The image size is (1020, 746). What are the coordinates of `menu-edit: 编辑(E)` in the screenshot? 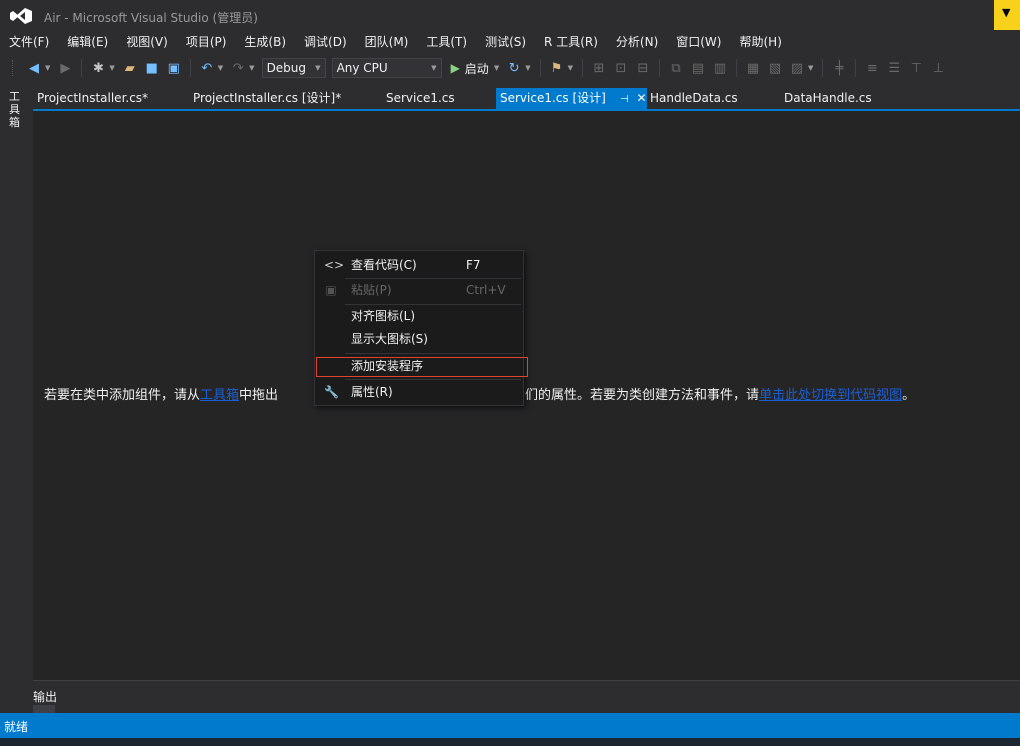 It's located at (87, 42).